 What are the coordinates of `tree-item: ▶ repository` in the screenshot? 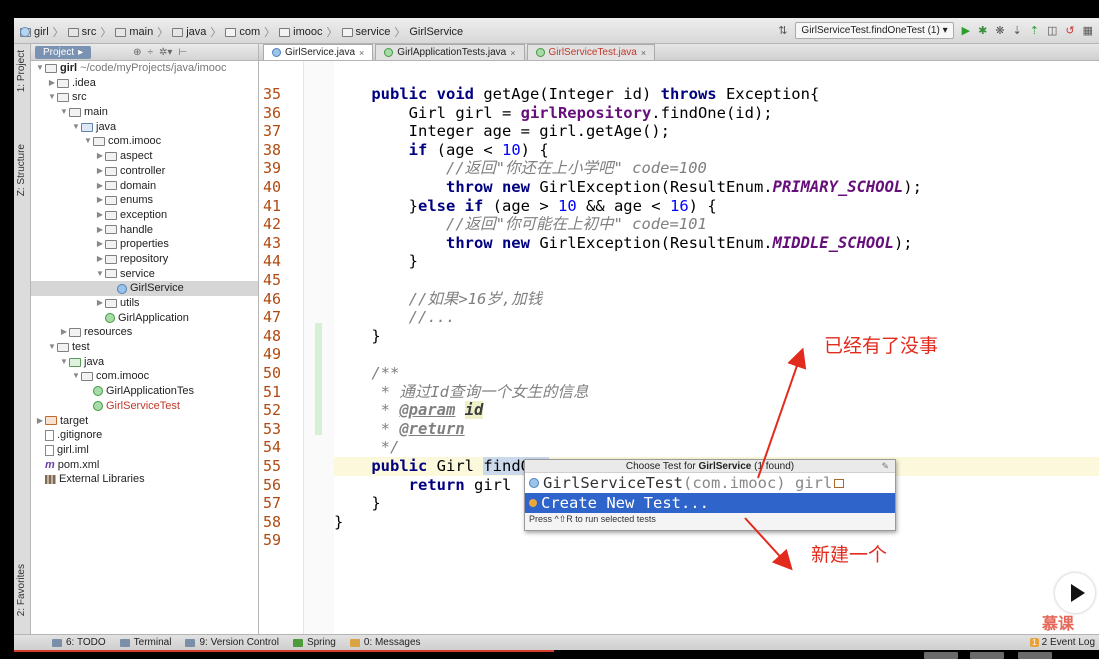 It's located at (144, 259).